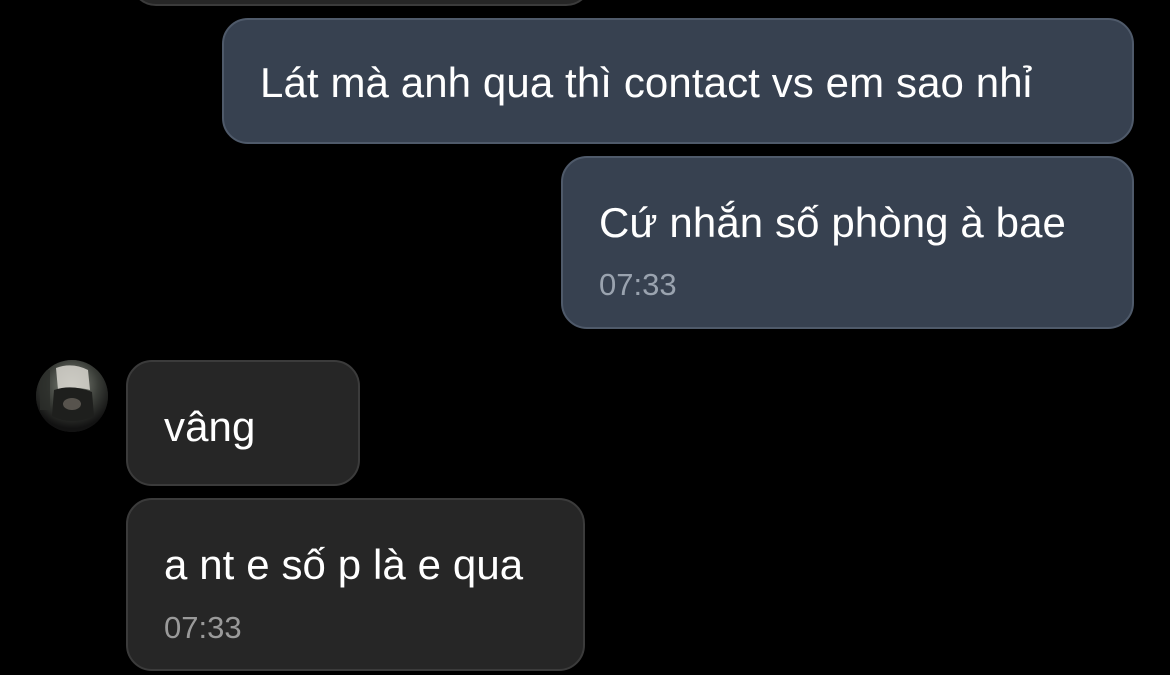  Describe the element at coordinates (646, 82) in the screenshot. I see `message-text: Lát mà anh qua thì contact vs em sao nhỉ` at that location.